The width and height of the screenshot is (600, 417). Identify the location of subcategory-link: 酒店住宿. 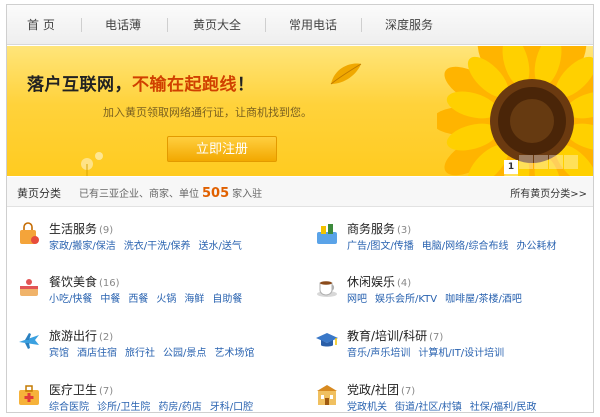
(97, 353).